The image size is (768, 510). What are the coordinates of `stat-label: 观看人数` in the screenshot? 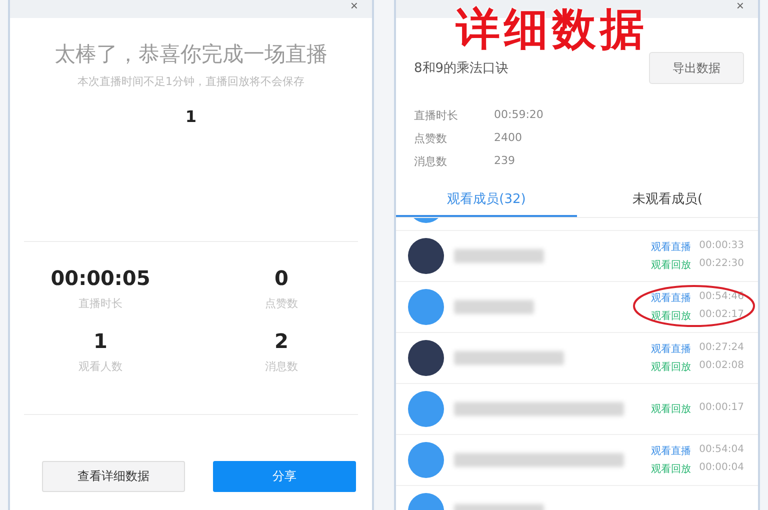 It's located at (100, 366).